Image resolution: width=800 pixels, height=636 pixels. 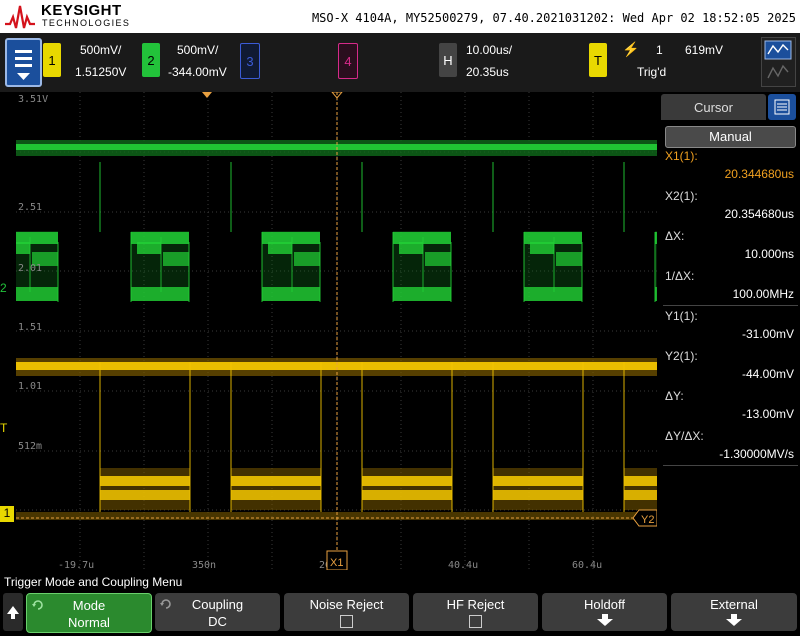 I want to click on voltage-label: 3.51V, so click(x=33, y=99).